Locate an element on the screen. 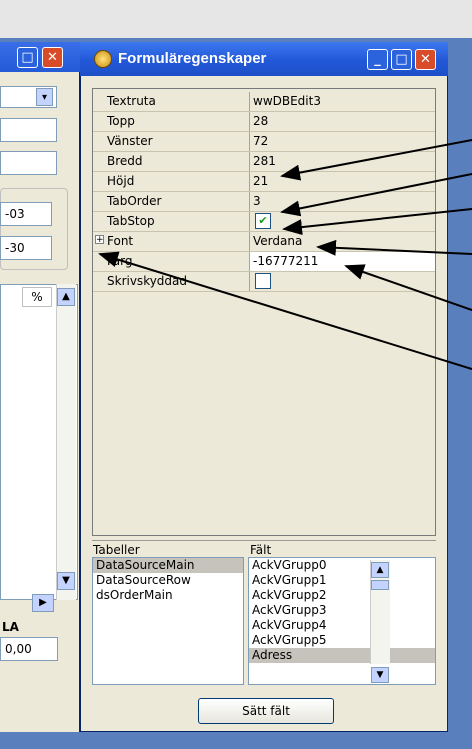 This screenshot has width=472, height=749. expand-plus-icon: + is located at coordinates (99, 240).